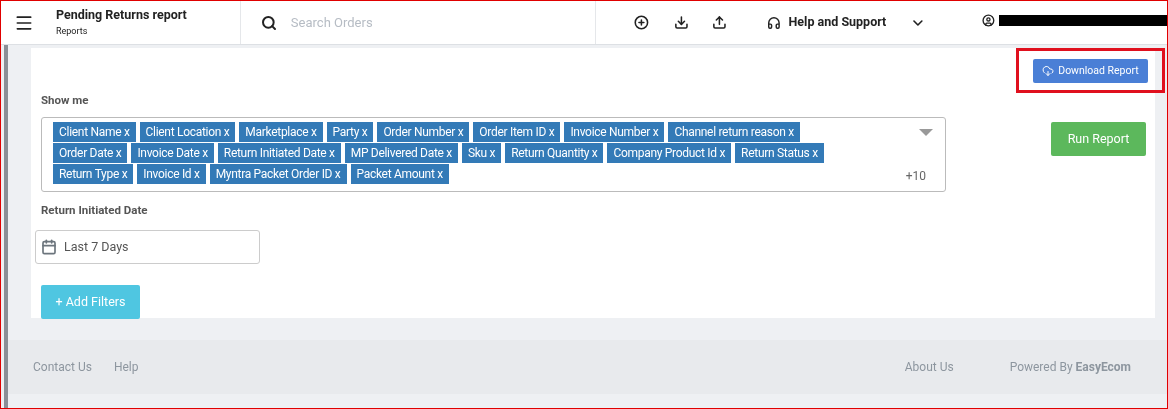 This screenshot has width=1168, height=409. What do you see at coordinates (350, 132) in the screenshot?
I see `column-tag: Party x` at bounding box center [350, 132].